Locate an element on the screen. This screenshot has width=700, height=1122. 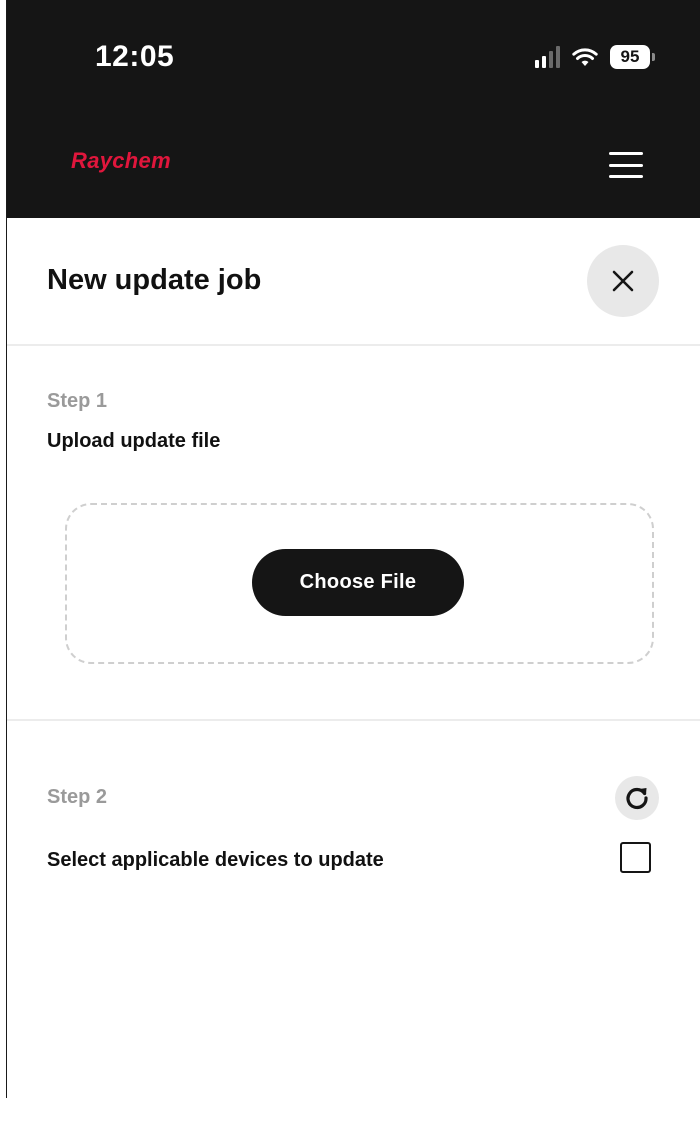
app-header: Raychem is located at coordinates (353, 164).